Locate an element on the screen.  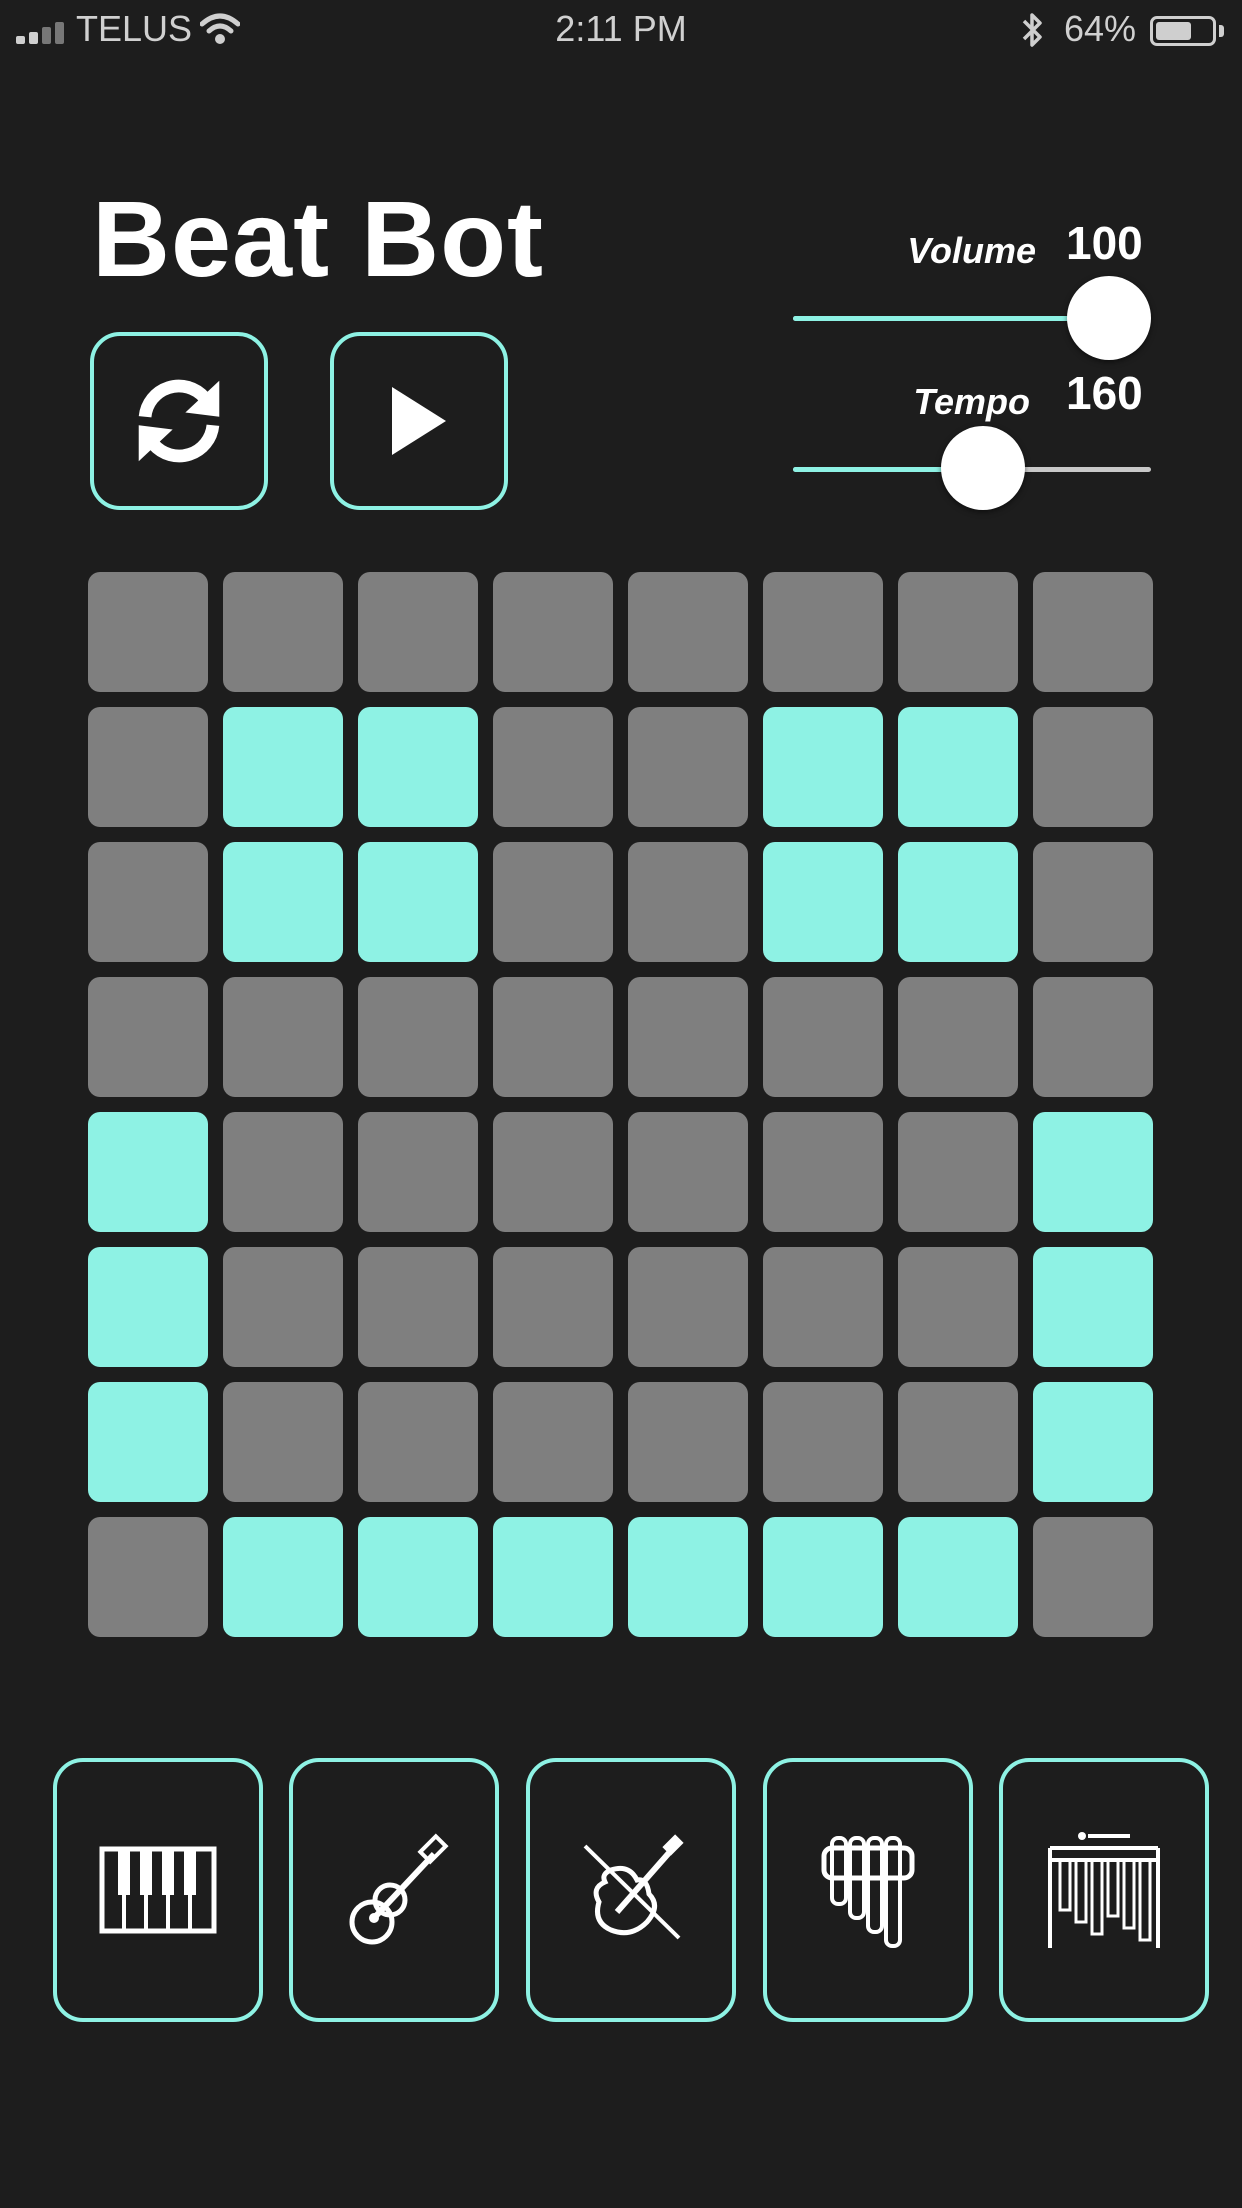
tempo-slider-thumb is located at coordinates (982, 468).